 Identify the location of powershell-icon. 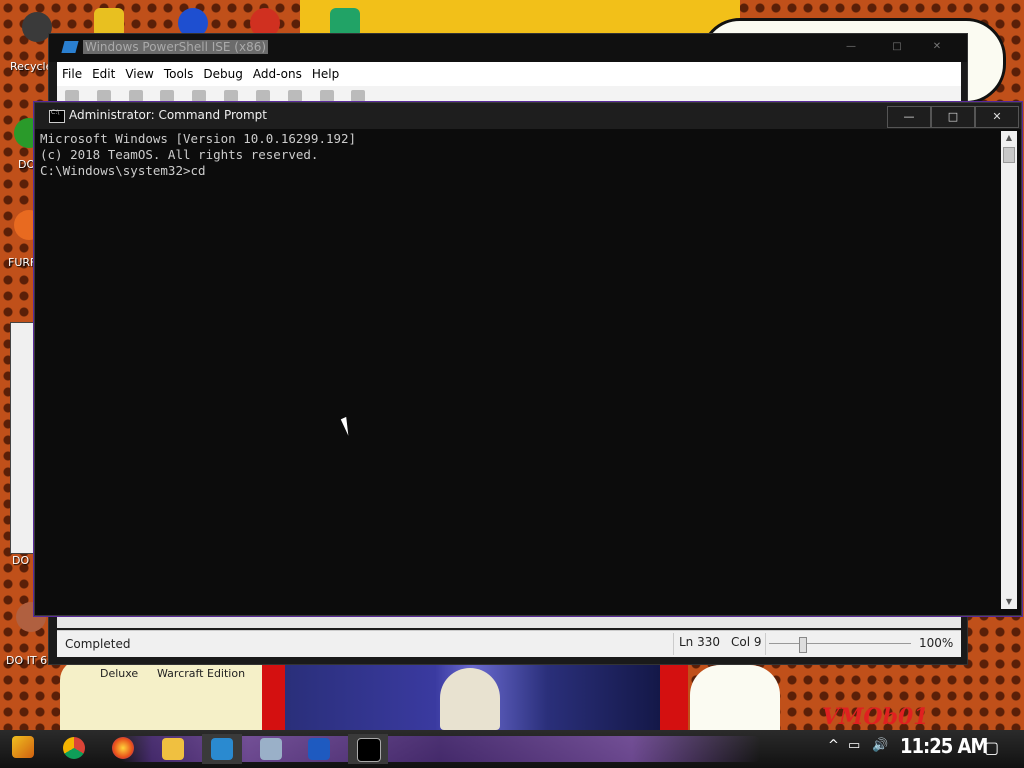
(319, 749).